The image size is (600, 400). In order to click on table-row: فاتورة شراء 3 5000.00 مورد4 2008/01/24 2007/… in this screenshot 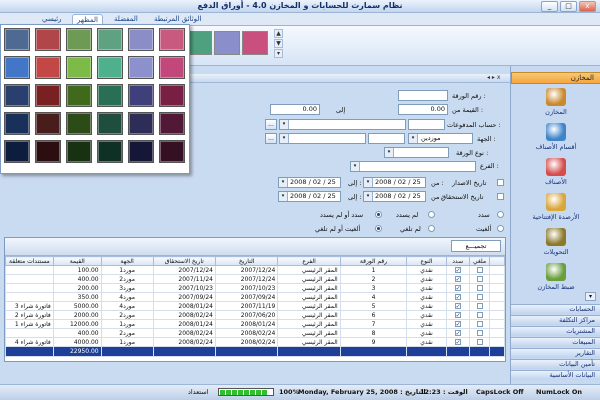, I will do `click(255, 306)`.